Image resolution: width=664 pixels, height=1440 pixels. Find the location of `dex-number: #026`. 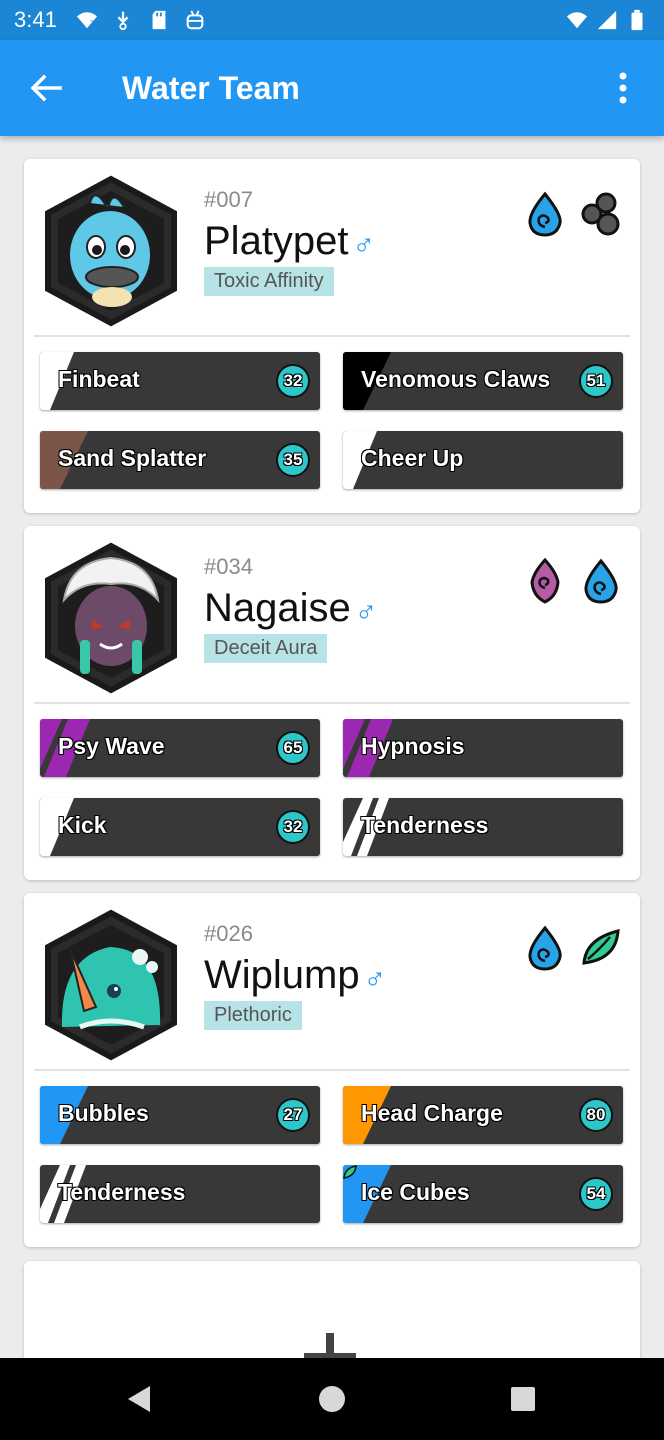

dex-number: #026 is located at coordinates (228, 933).